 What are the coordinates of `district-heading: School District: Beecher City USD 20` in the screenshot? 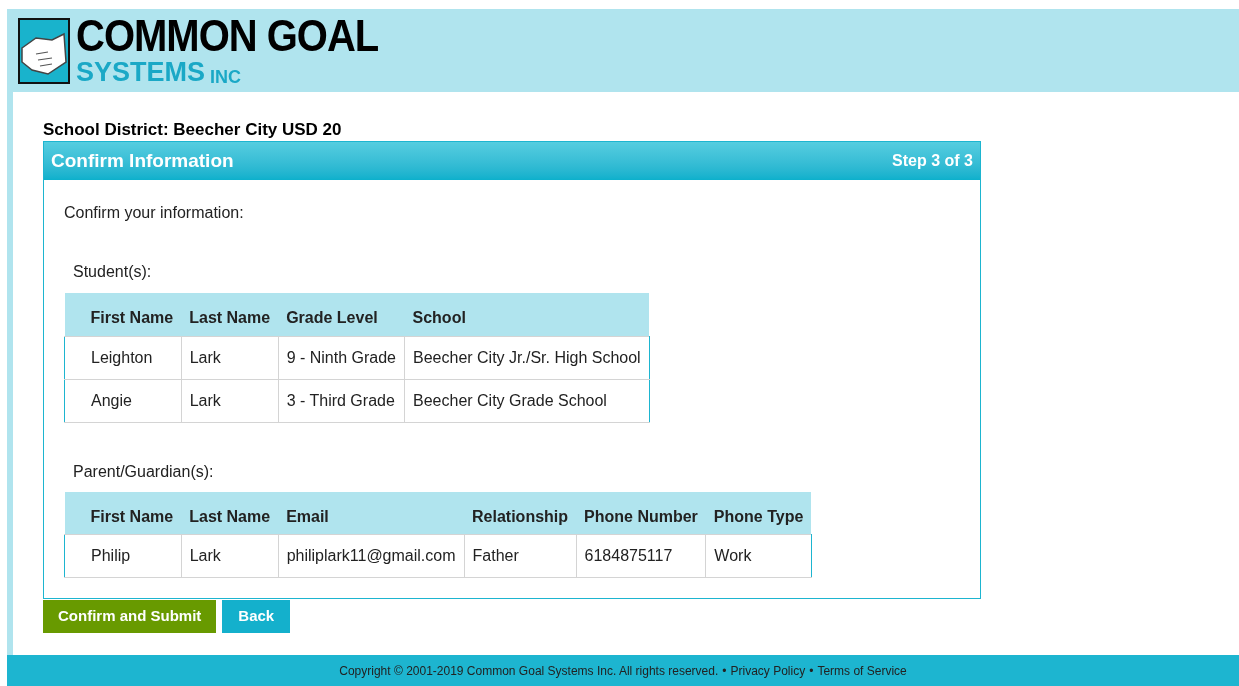 It's located at (193, 130).